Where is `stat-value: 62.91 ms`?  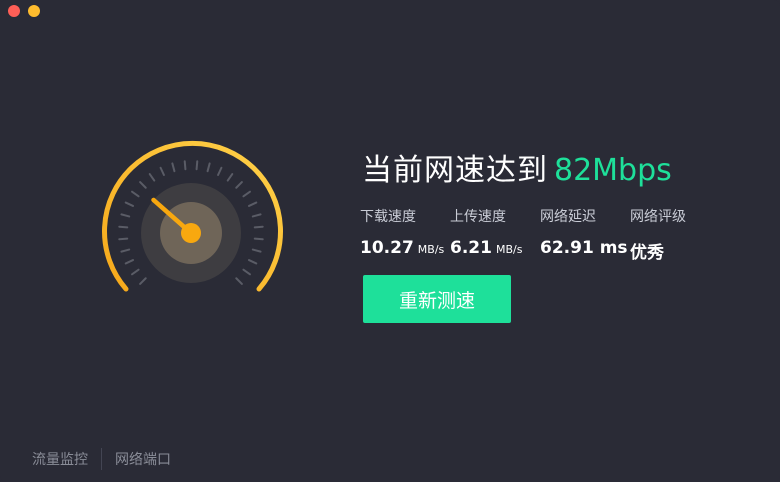 stat-value: 62.91 ms is located at coordinates (584, 248).